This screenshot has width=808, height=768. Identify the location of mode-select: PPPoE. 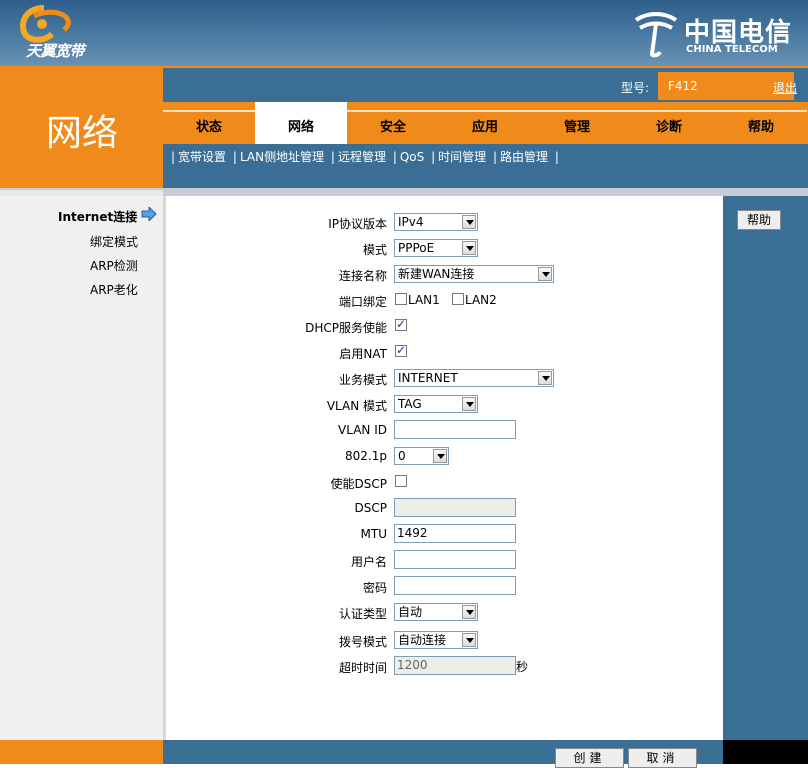
(436, 248).